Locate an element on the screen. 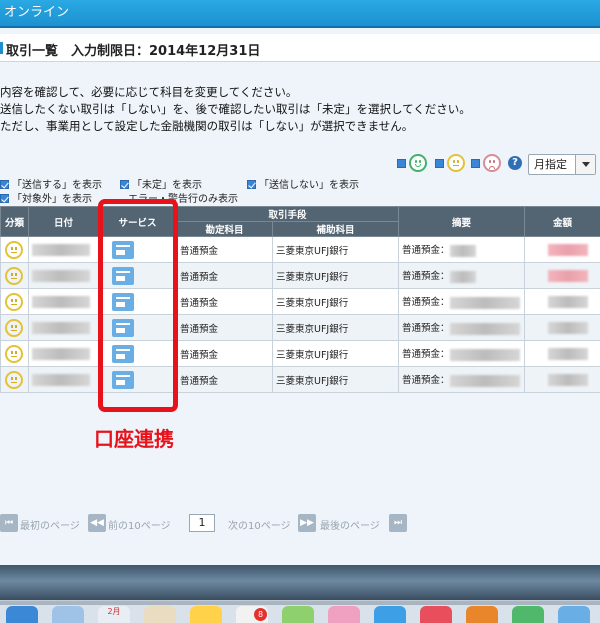 The width and height of the screenshot is (600, 623). app-title: オンライン is located at coordinates (37, 12).